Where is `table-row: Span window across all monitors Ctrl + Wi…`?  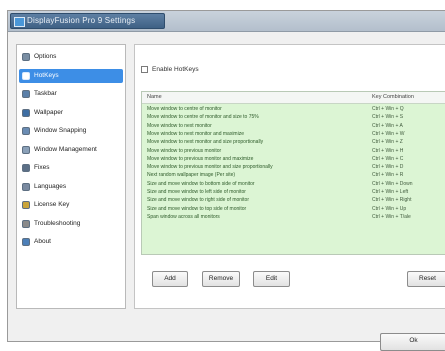
table-row: Span window across all monitors Ctrl + Wi… is located at coordinates (293, 217).